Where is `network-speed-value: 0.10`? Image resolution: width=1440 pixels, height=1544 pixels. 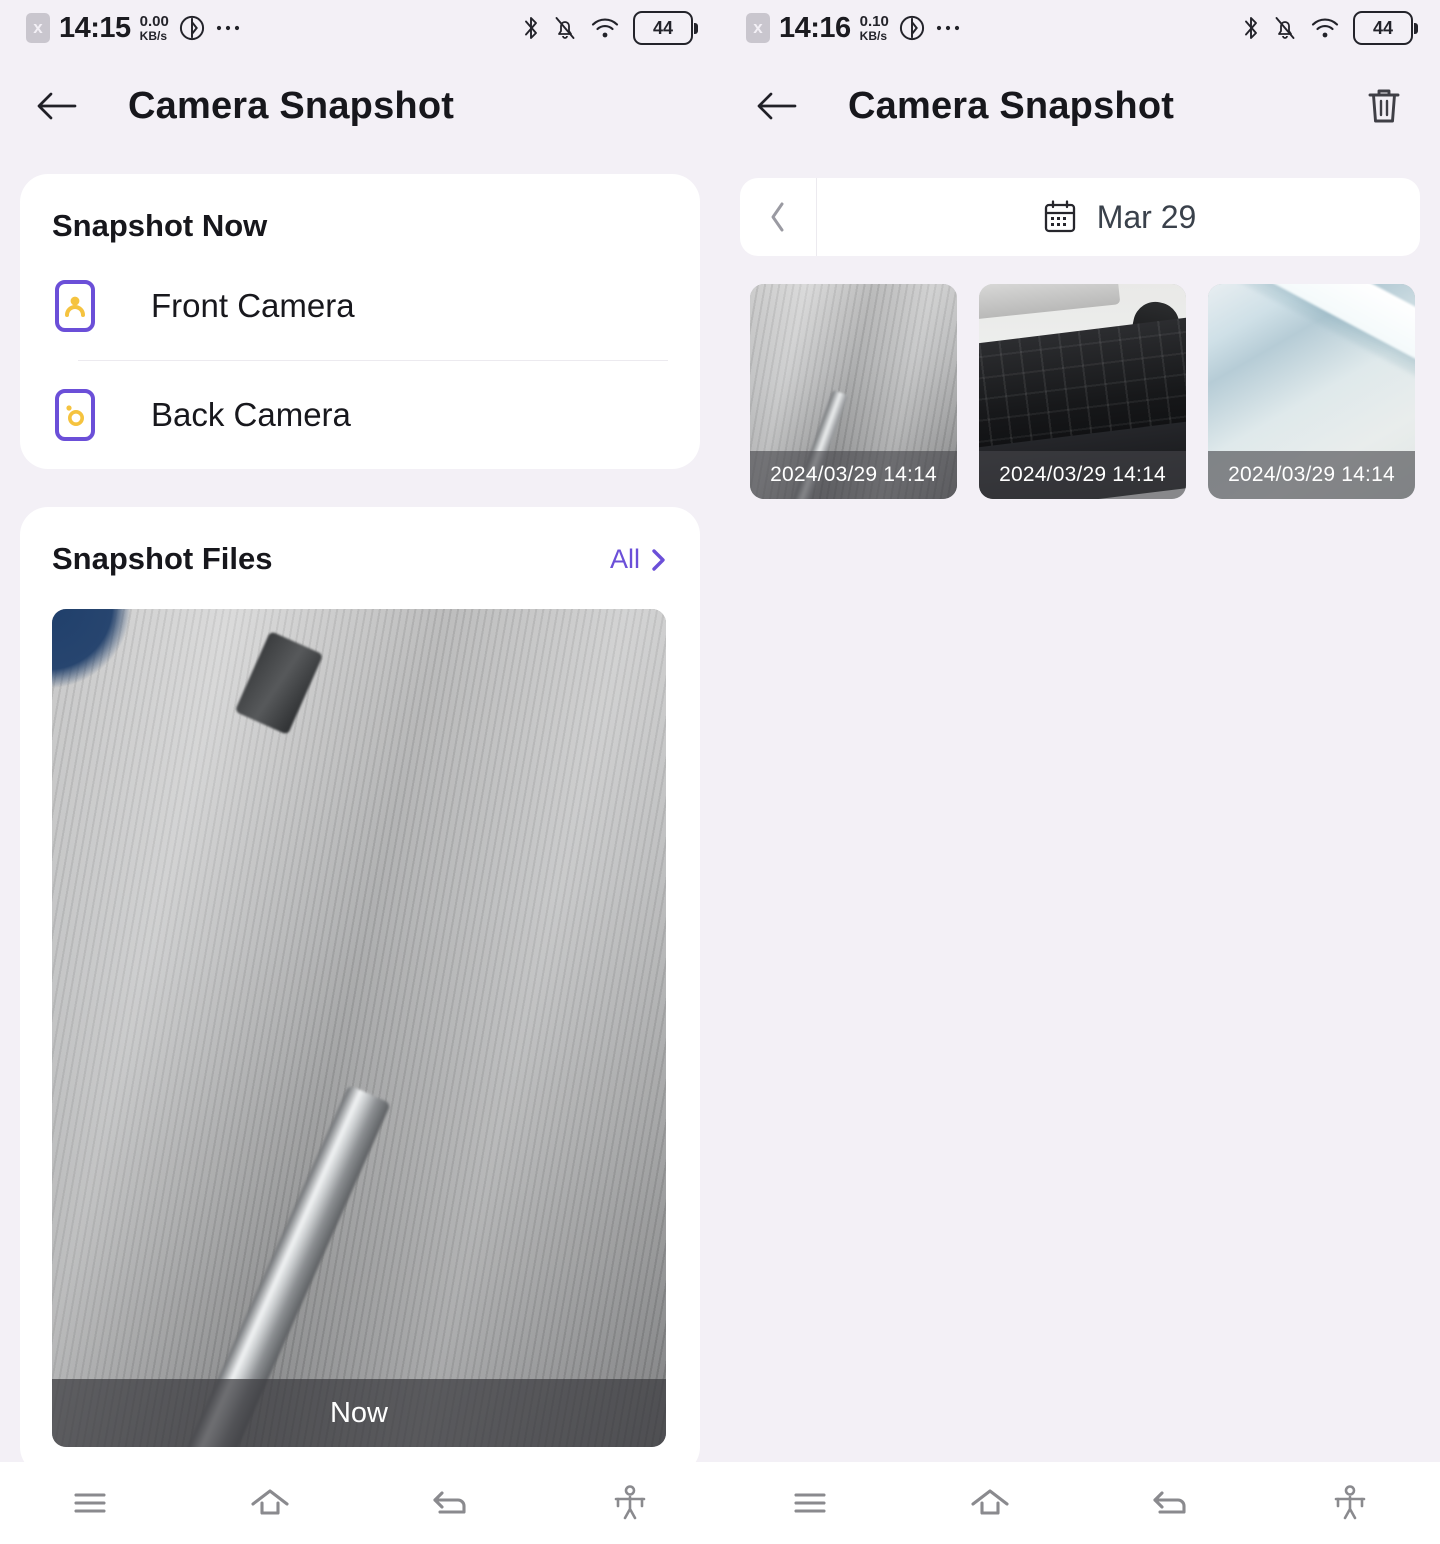 network-speed-value: 0.10 is located at coordinates (874, 21).